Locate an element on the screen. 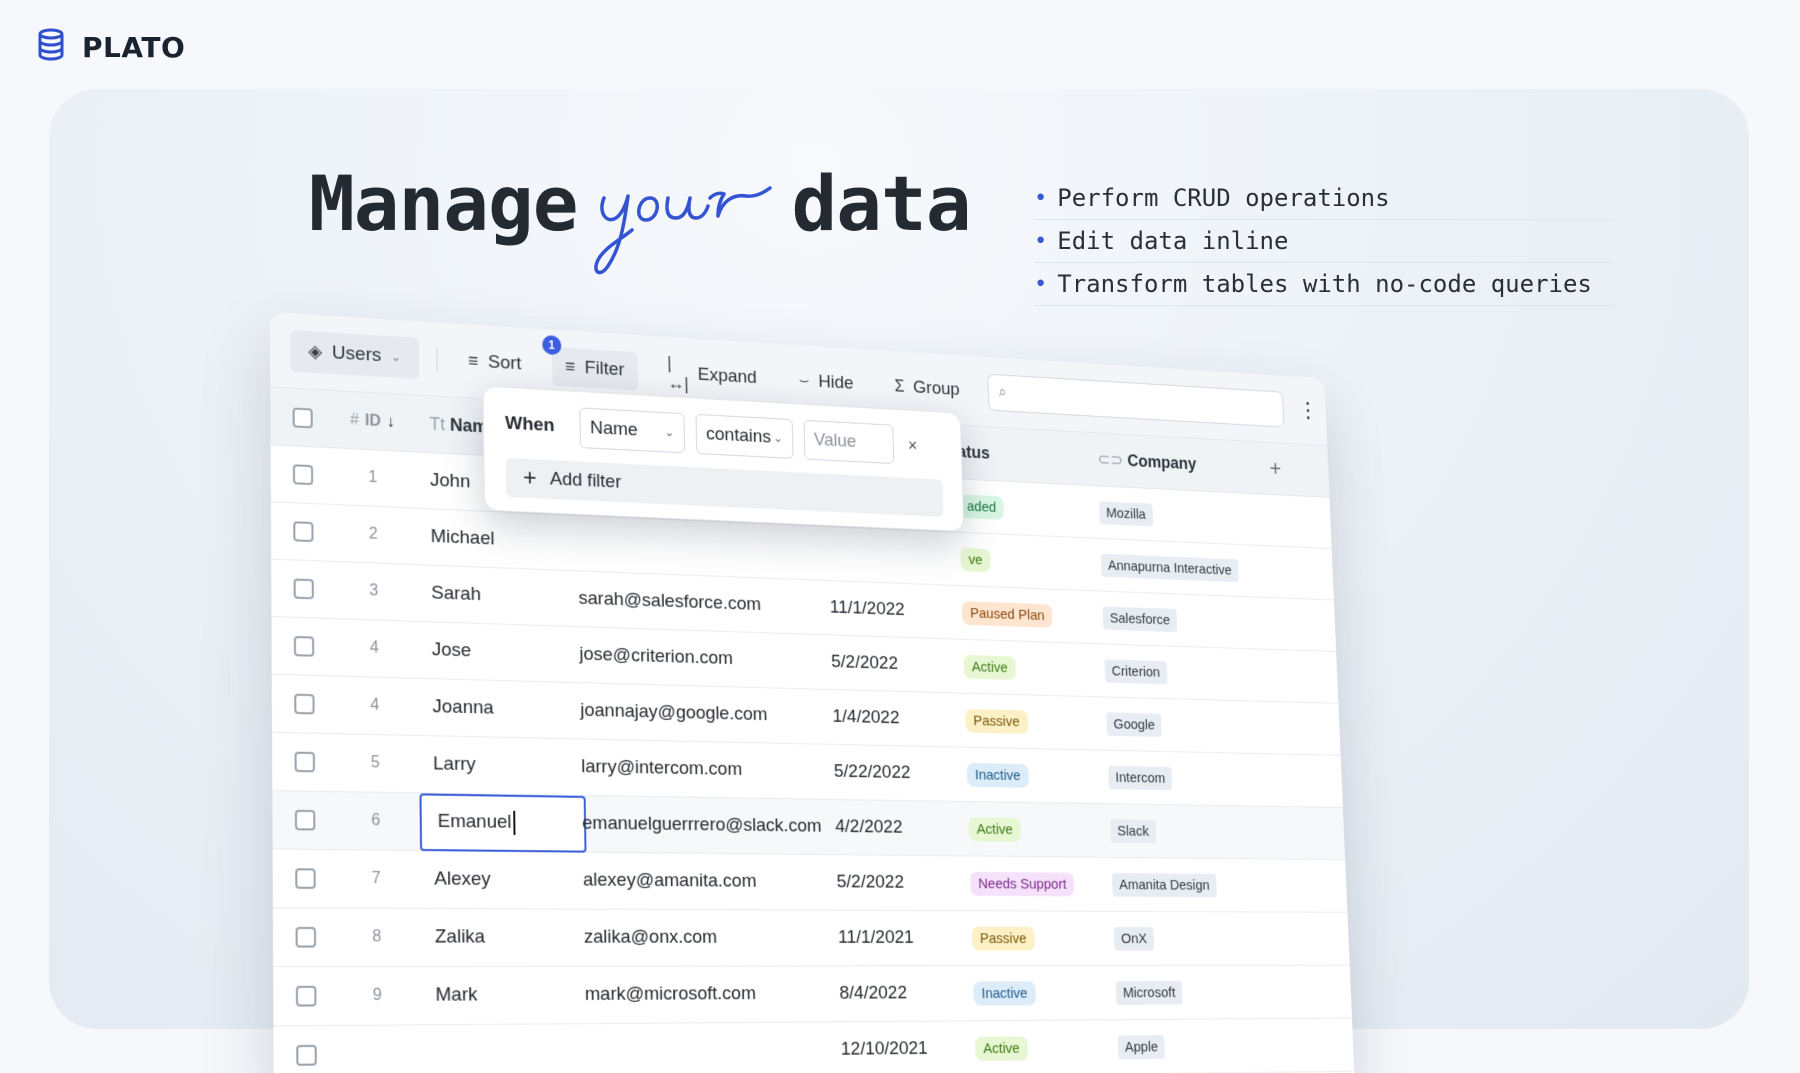 The image size is (1800, 1073). brand: PLATO is located at coordinates (110, 47).